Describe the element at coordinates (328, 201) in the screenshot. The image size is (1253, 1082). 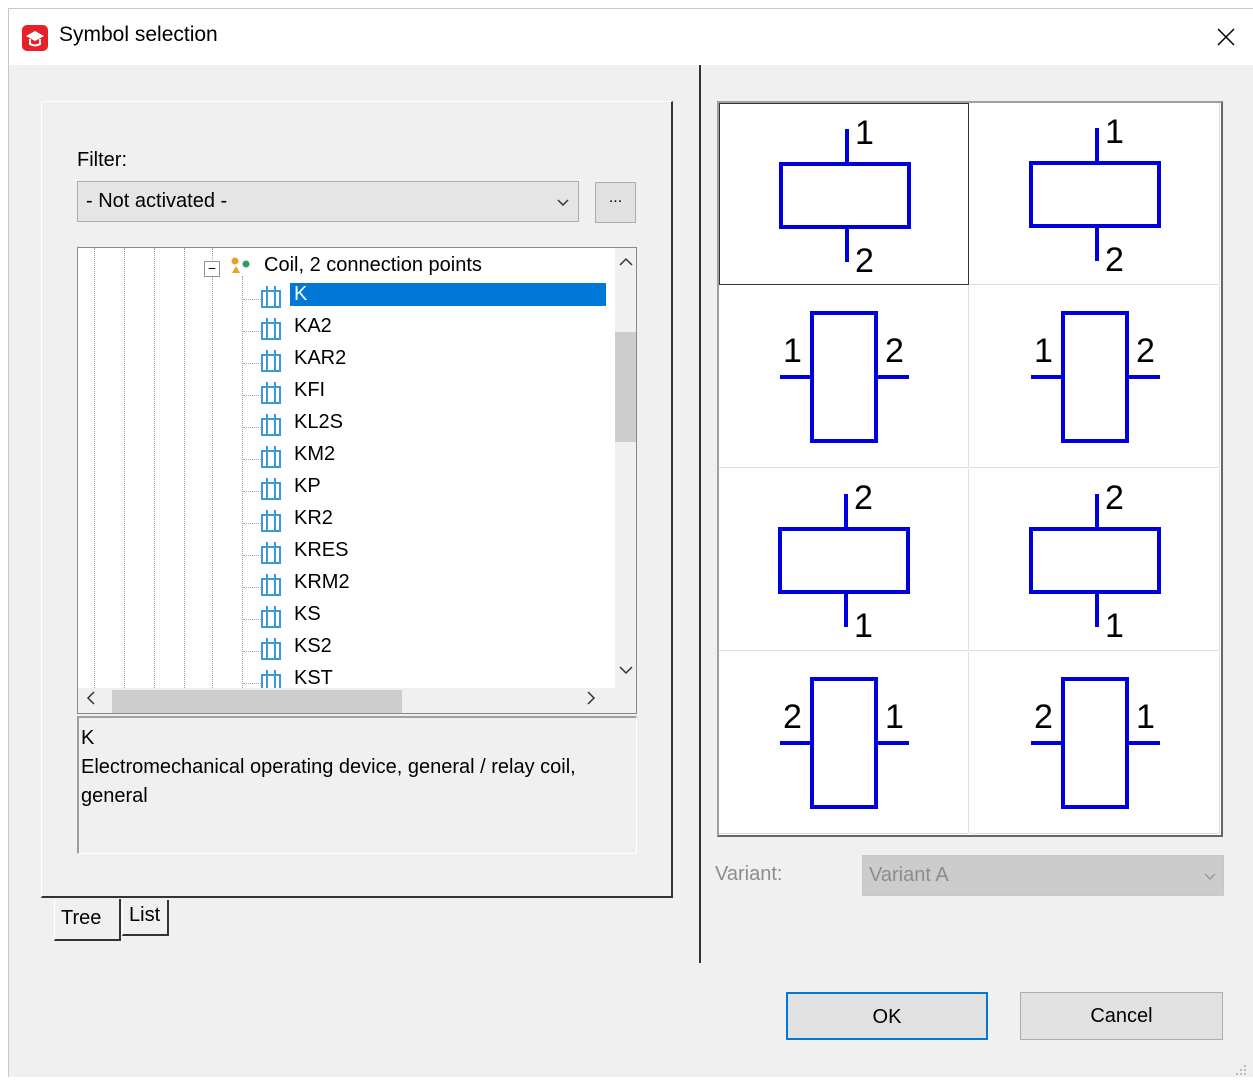
I see `filter-dropdown: - Not activated -` at that location.